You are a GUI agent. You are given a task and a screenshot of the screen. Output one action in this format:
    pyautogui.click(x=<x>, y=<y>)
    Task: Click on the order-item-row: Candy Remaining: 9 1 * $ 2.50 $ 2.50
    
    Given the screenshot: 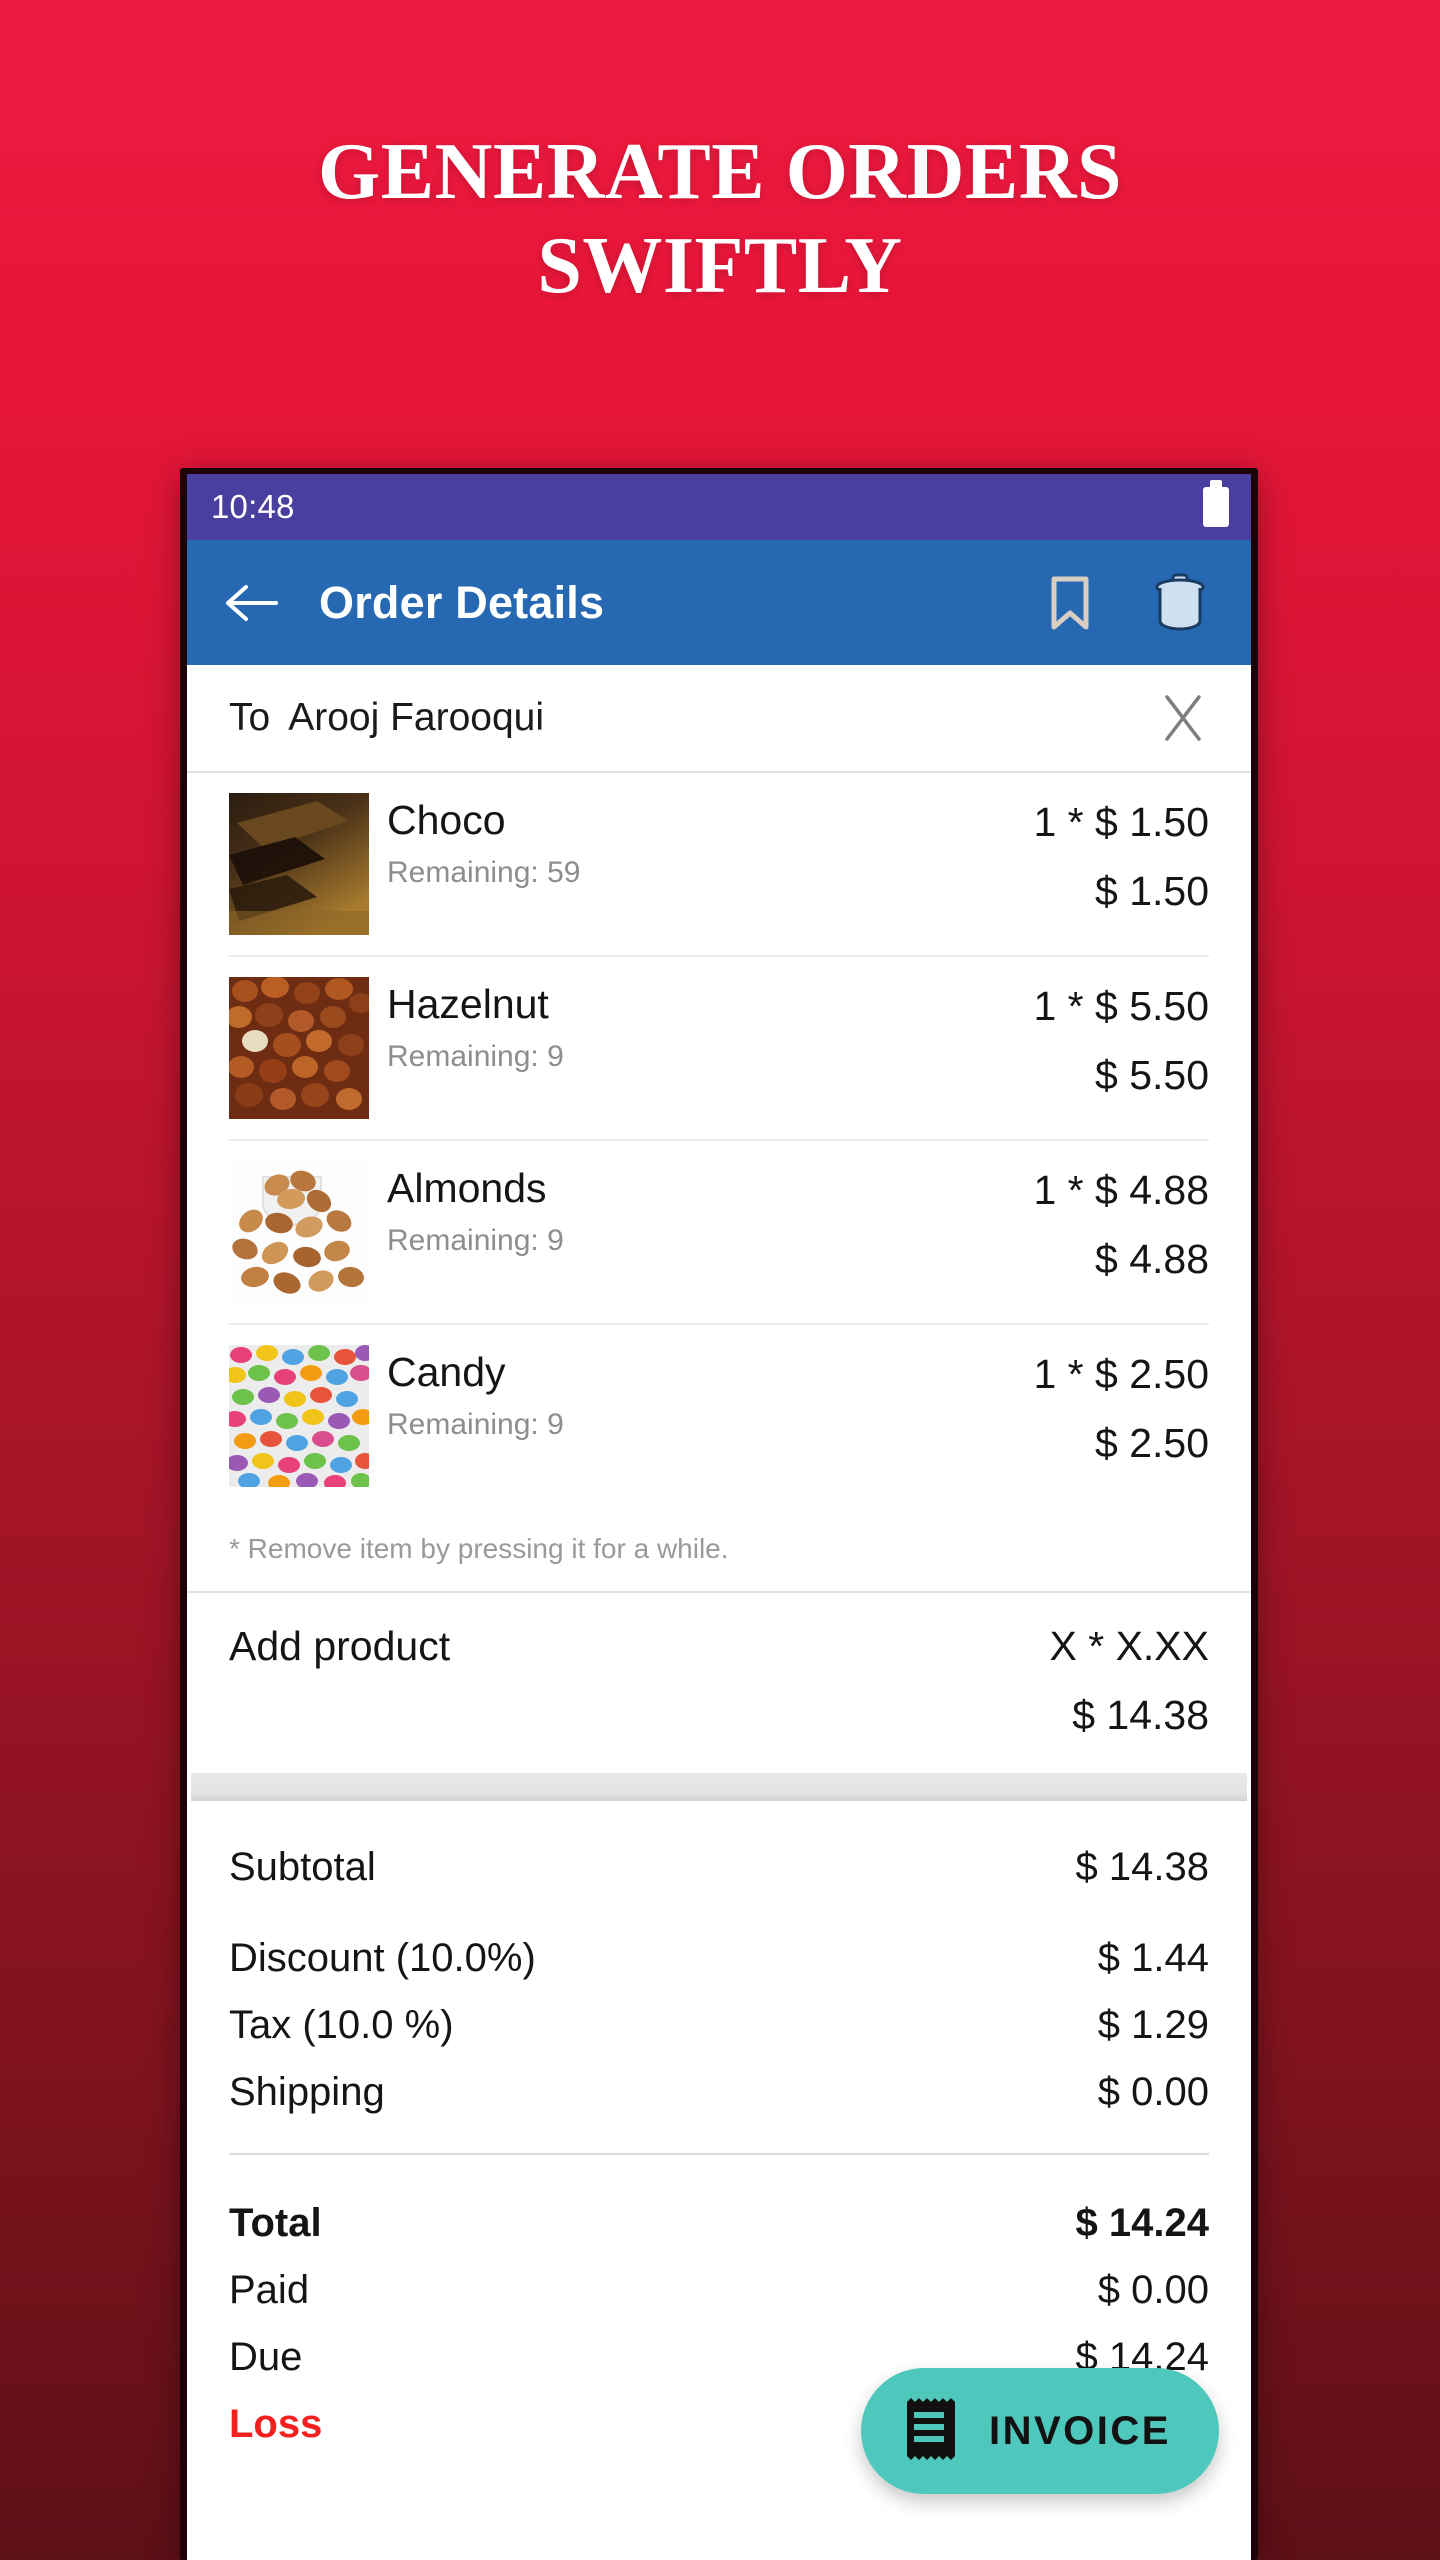 What is the action you would take?
    pyautogui.click(x=719, y=1416)
    